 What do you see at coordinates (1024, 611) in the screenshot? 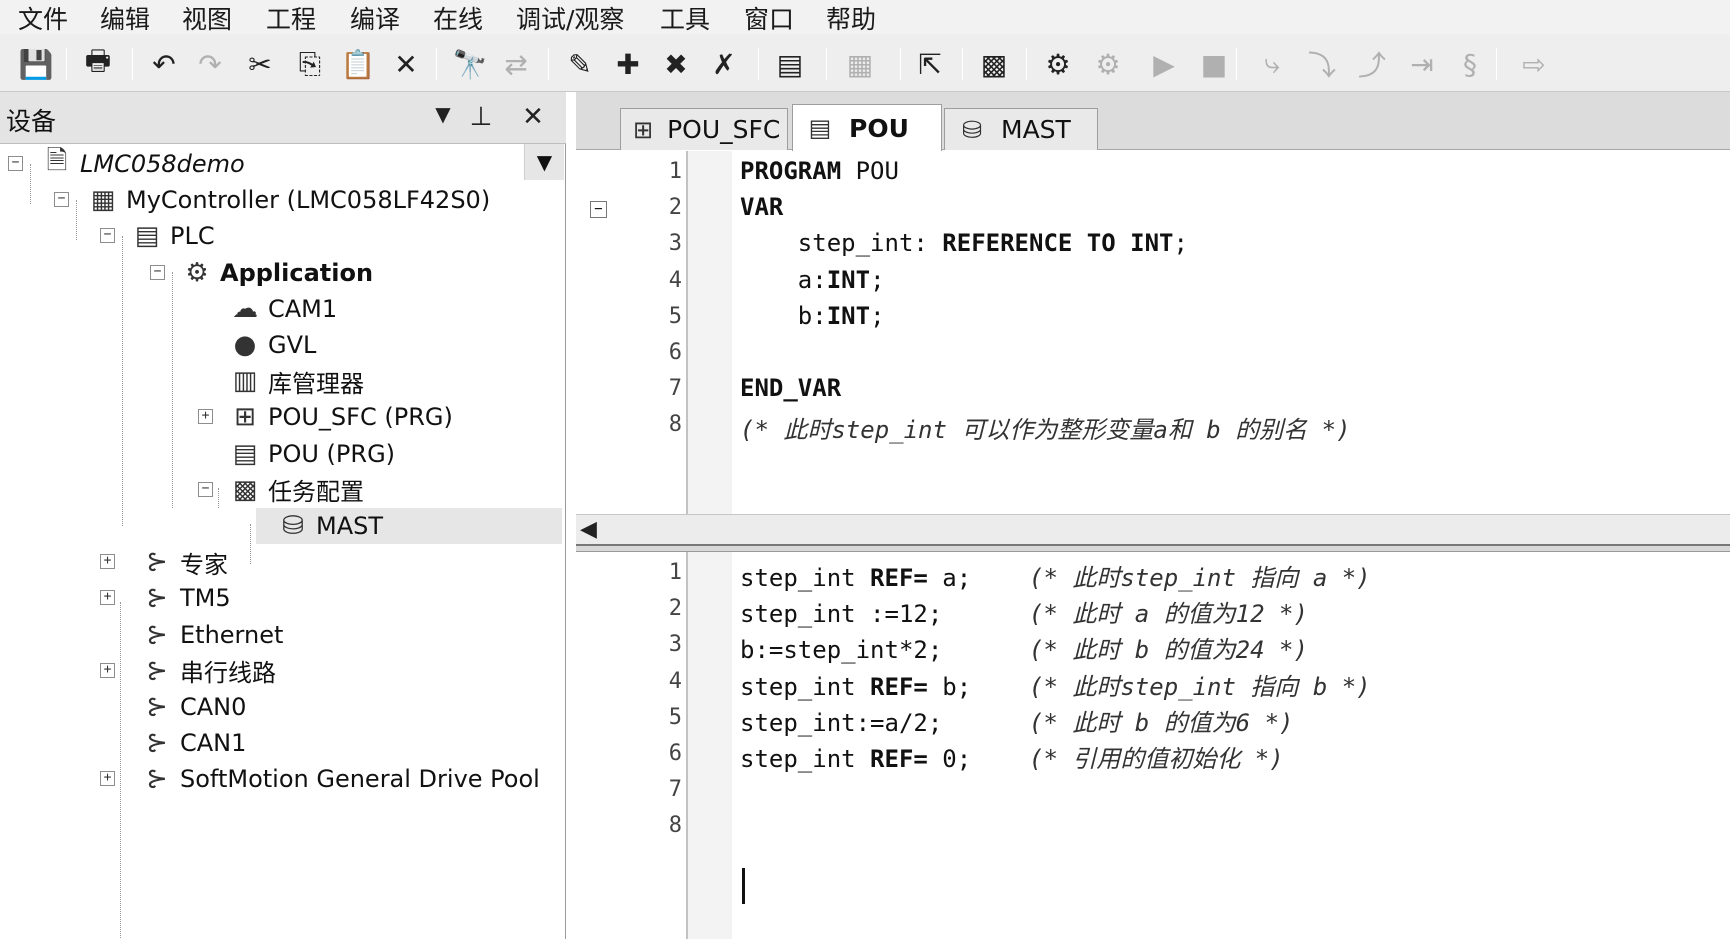
I see `code-line: step_int :=12; (* 此时 a 的值为12 *)` at bounding box center [1024, 611].